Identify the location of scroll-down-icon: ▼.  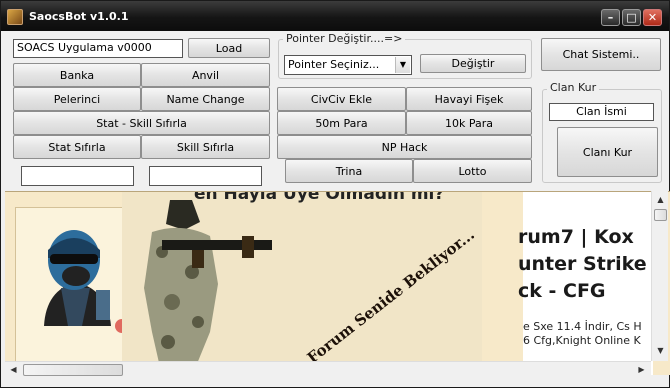
(660, 350).